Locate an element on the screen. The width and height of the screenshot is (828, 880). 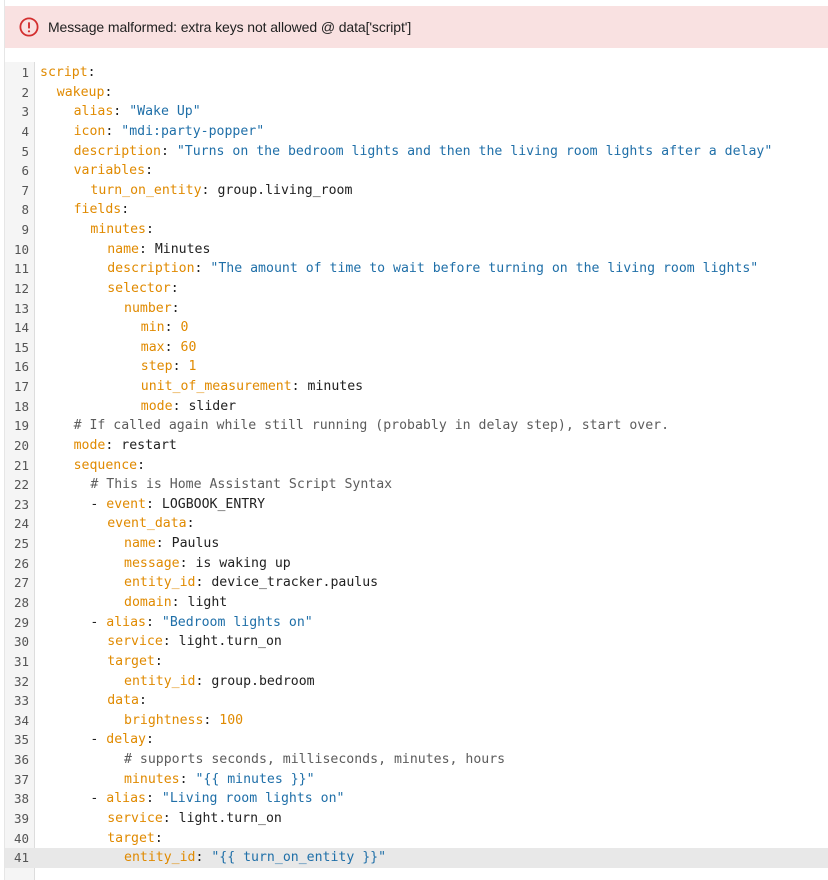
code-line: 29 - alias: "Bedroom lights on" is located at coordinates (416, 623).